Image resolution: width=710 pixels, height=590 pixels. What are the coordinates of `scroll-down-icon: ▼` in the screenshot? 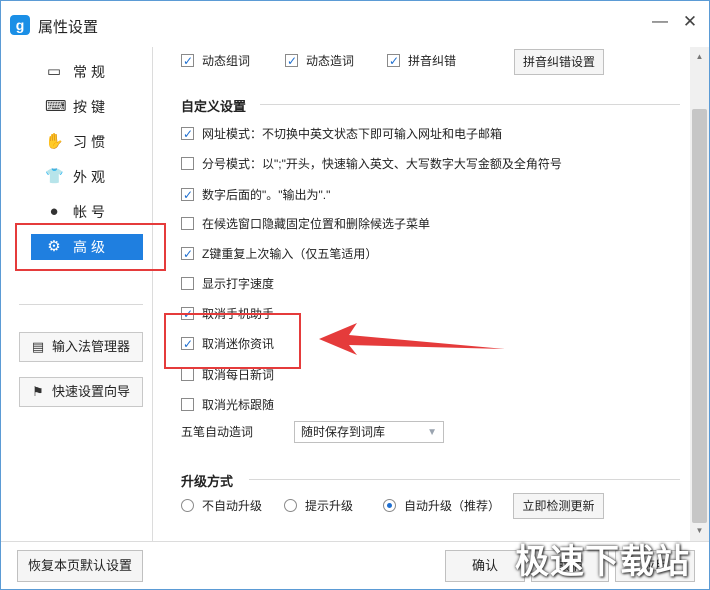 It's located at (699, 531).